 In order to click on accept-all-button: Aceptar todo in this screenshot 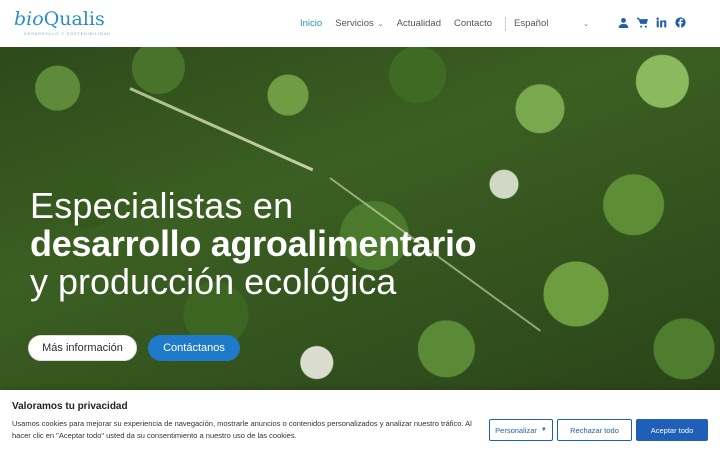, I will do `click(672, 430)`.